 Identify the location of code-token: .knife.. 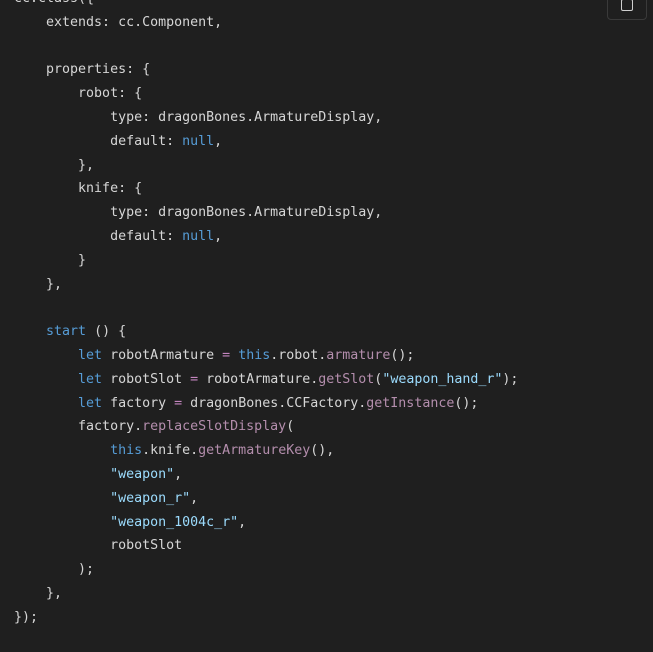
(170, 451).